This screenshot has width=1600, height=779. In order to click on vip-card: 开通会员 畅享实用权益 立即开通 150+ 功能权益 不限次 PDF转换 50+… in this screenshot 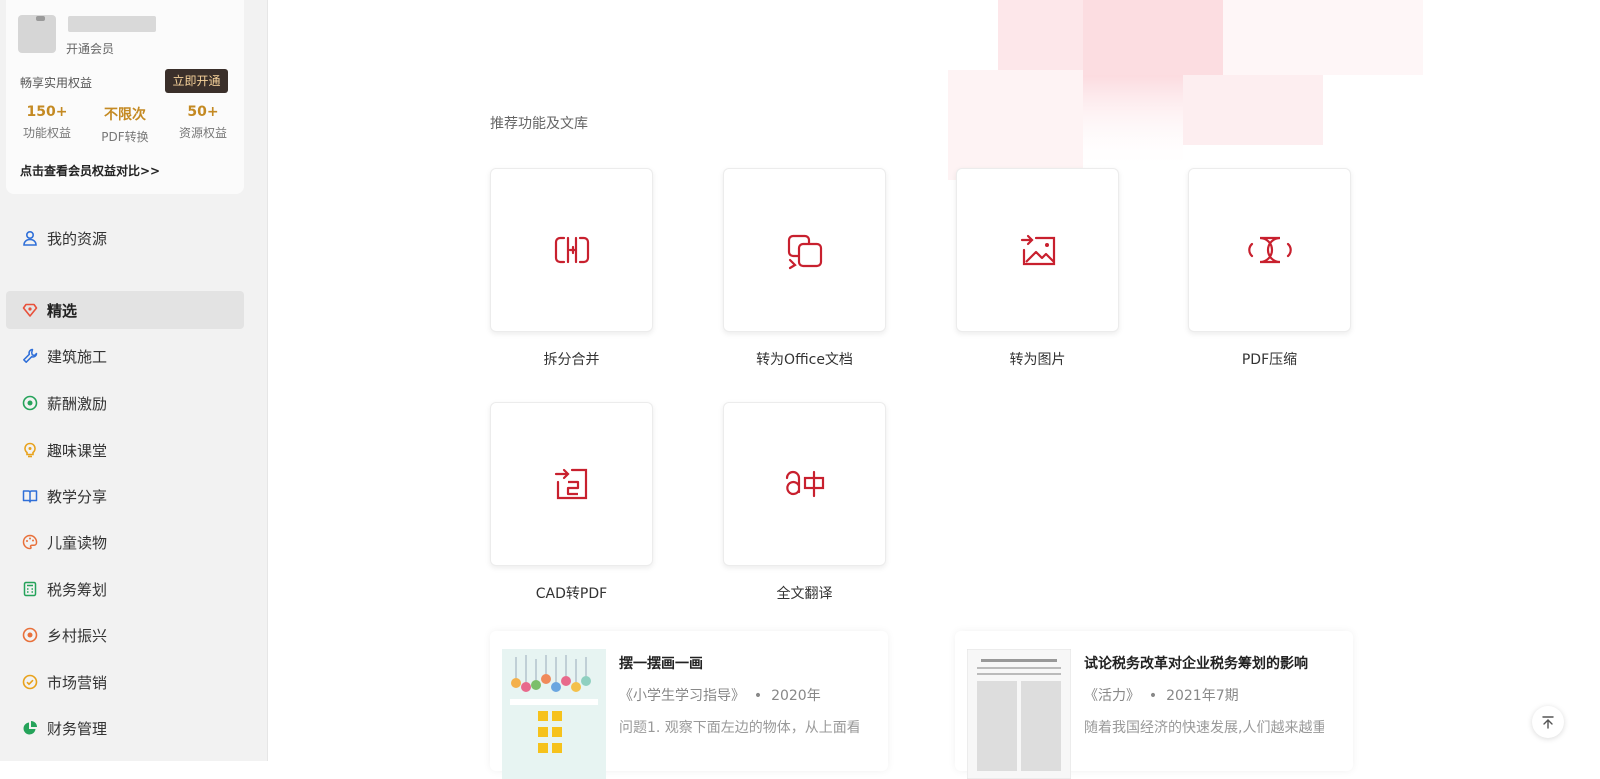, I will do `click(125, 97)`.